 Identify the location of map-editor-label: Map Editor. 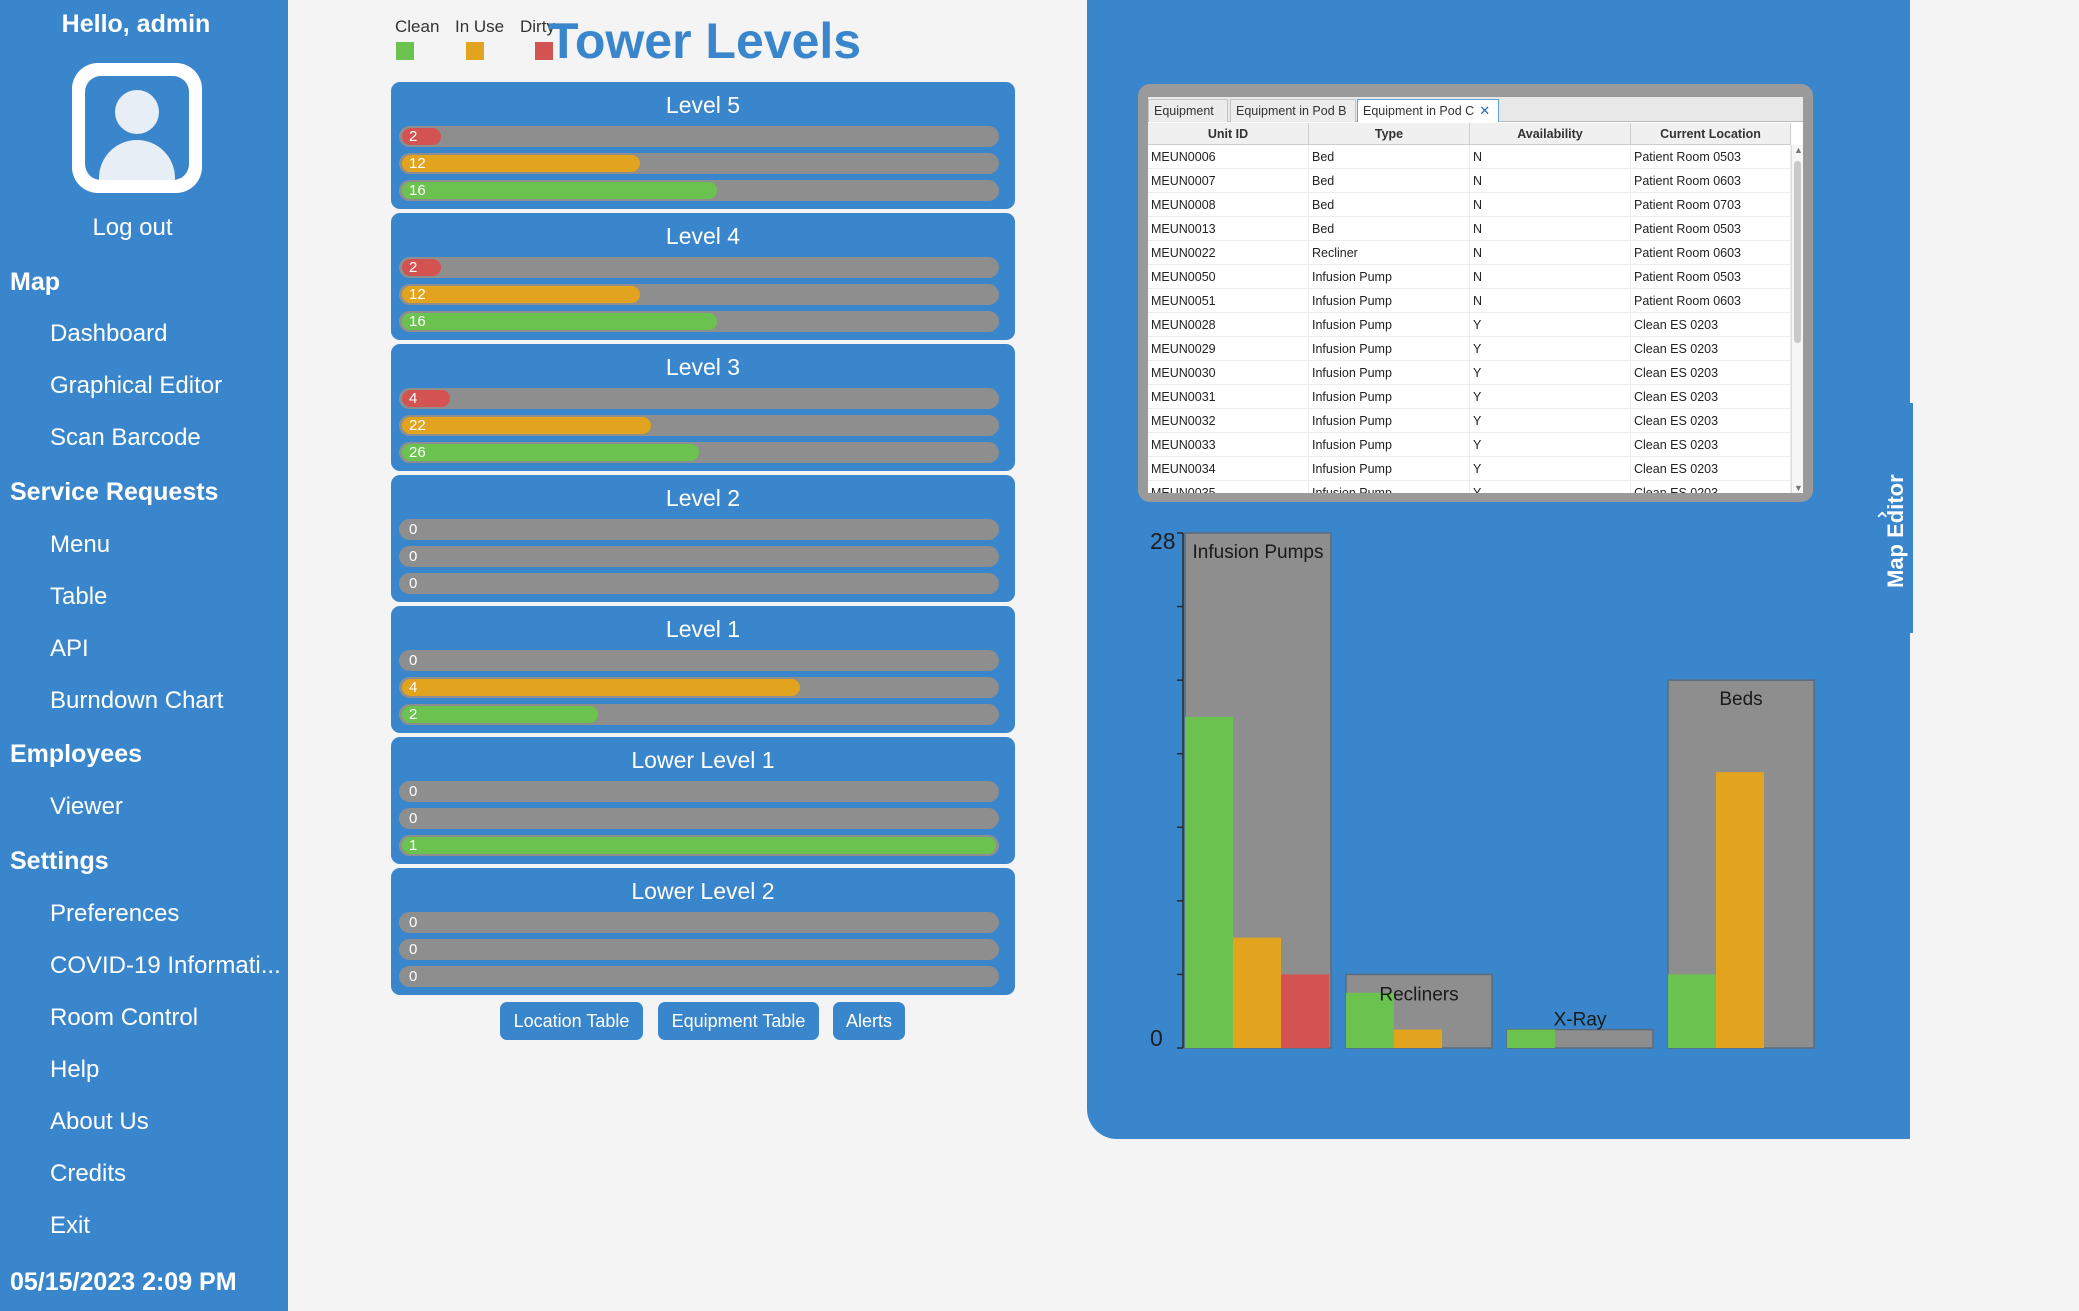
(1895, 531).